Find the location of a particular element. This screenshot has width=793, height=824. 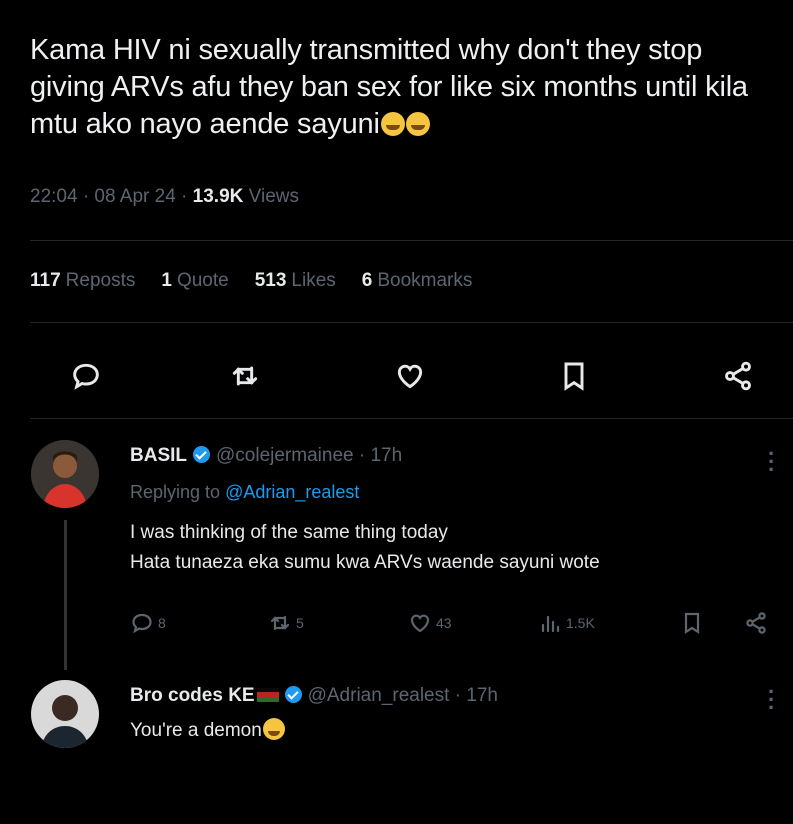

thread-line is located at coordinates (65, 595).